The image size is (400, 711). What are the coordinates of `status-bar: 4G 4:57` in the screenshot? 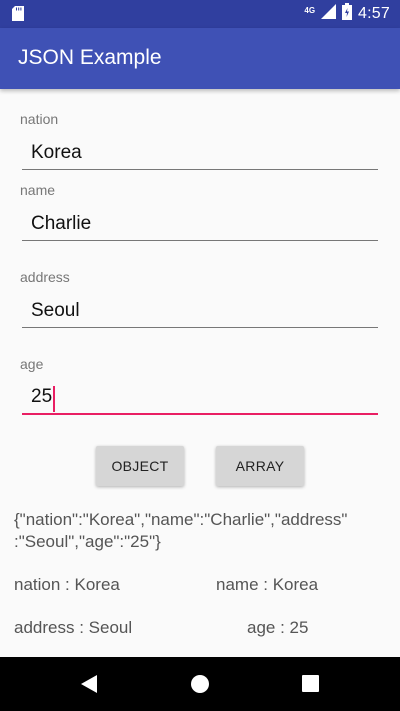 It's located at (200, 14).